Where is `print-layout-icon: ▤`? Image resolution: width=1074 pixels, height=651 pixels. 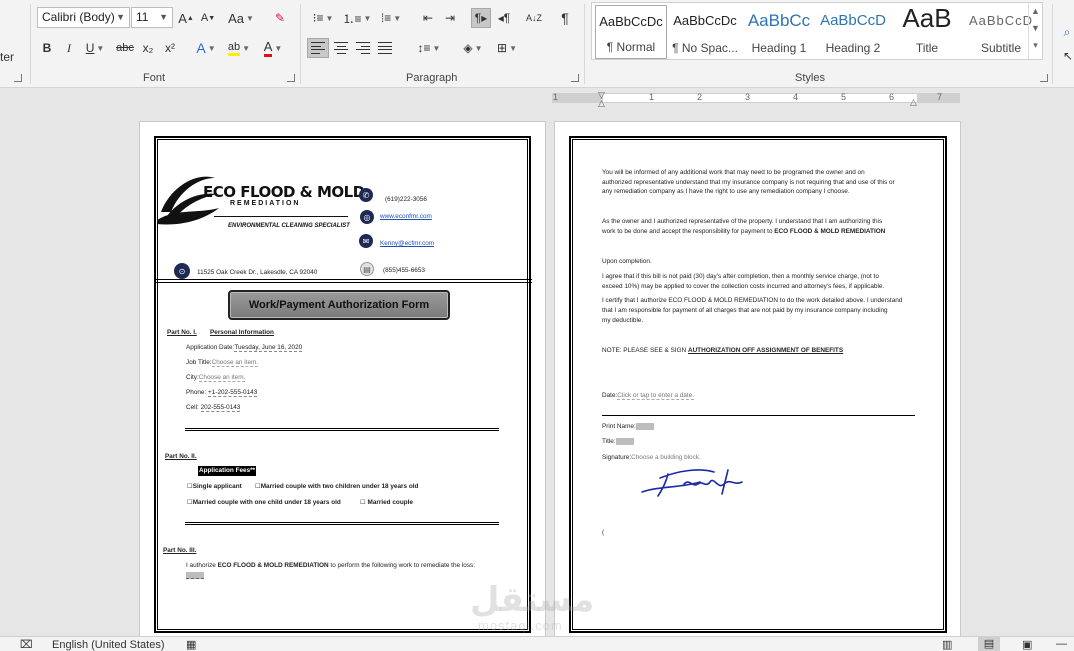
print-layout-icon: ▤ is located at coordinates (989, 644).